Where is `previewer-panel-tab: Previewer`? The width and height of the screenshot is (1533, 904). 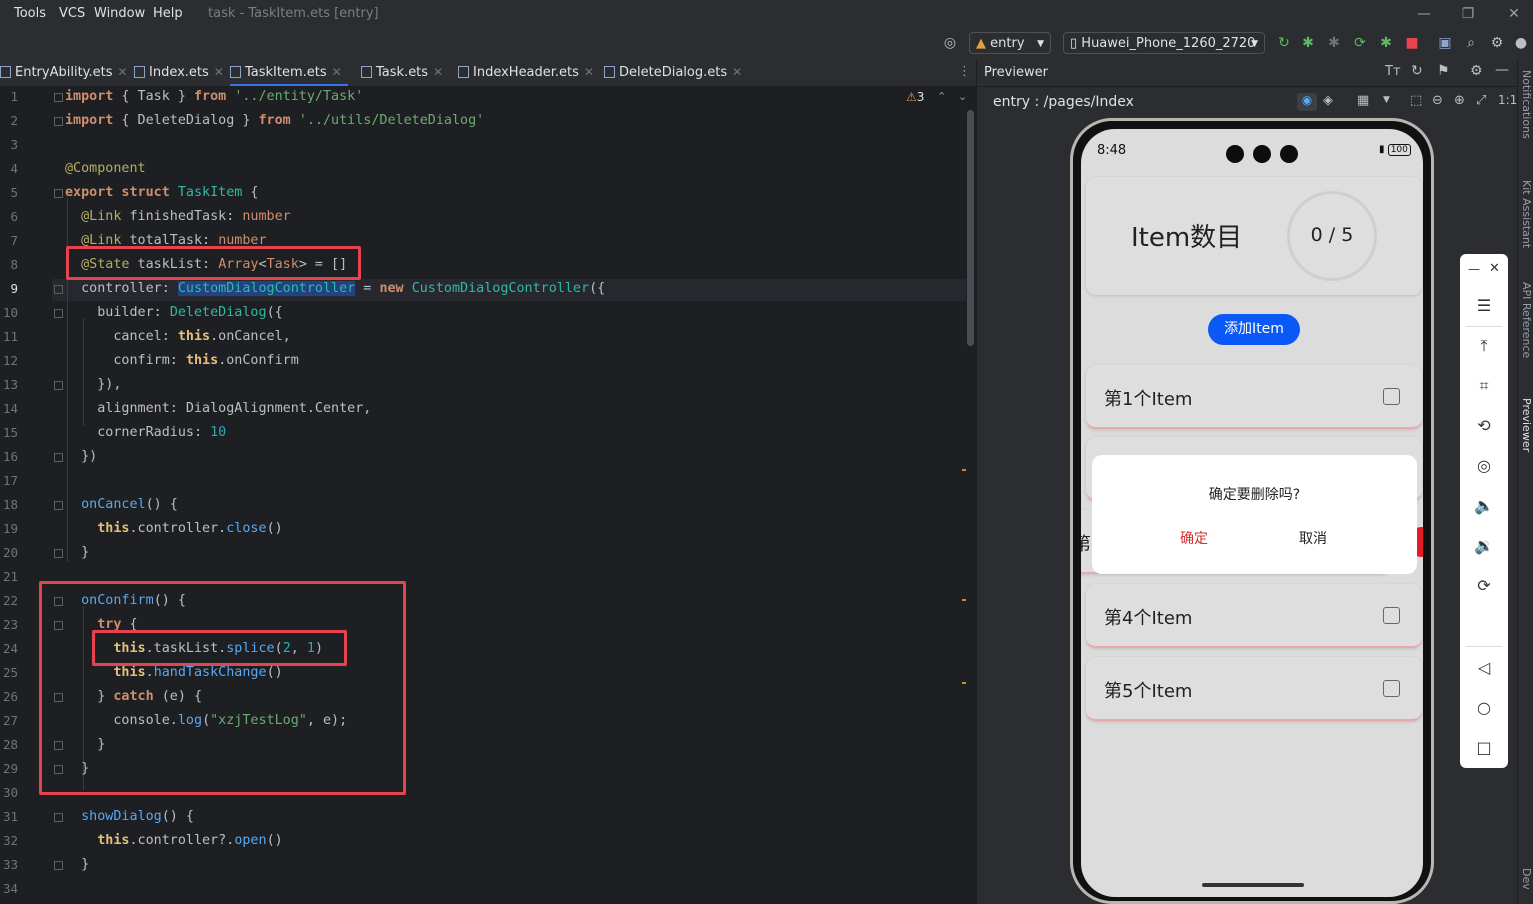
previewer-panel-tab: Previewer is located at coordinates (1526, 425).